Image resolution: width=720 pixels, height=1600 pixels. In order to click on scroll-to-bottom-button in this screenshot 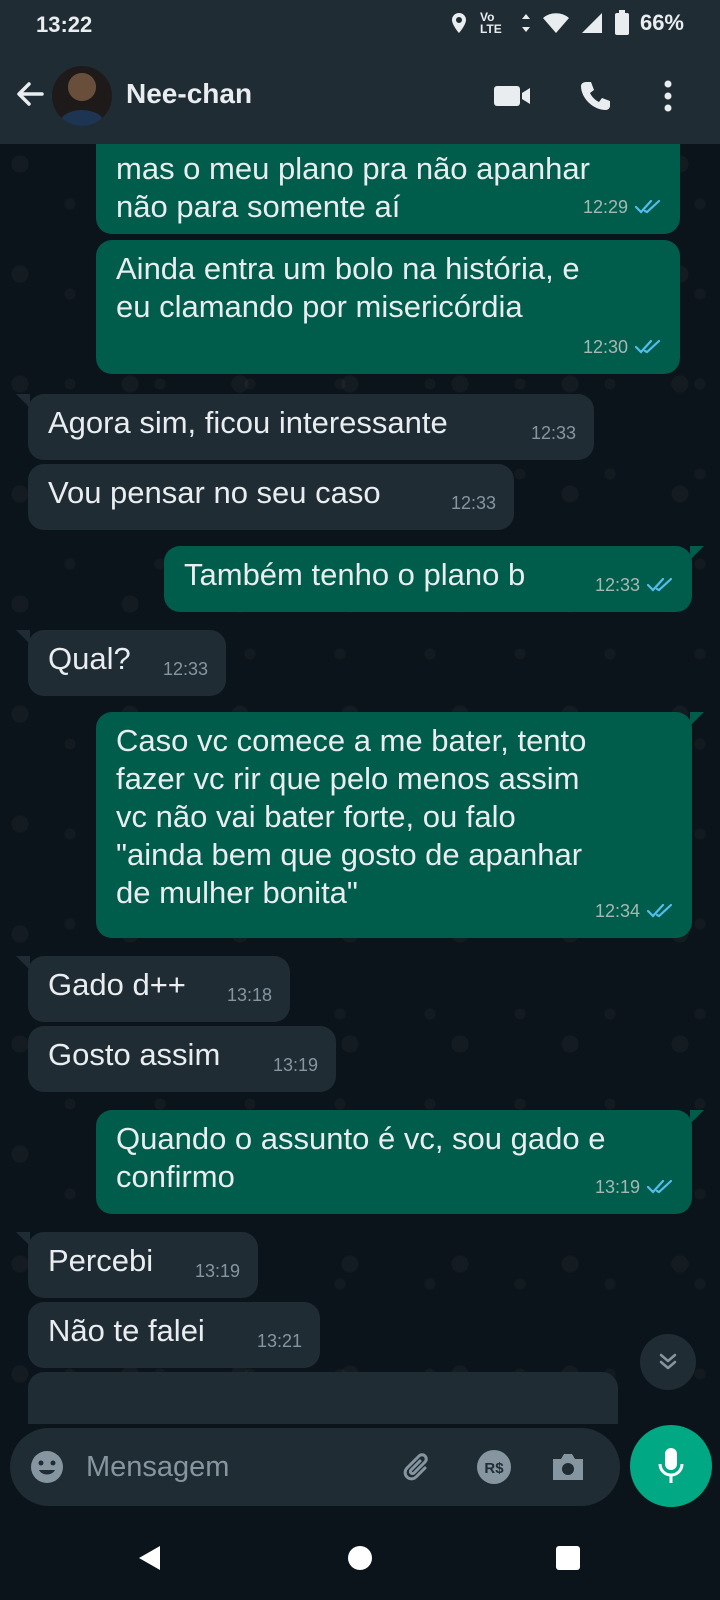, I will do `click(668, 1362)`.